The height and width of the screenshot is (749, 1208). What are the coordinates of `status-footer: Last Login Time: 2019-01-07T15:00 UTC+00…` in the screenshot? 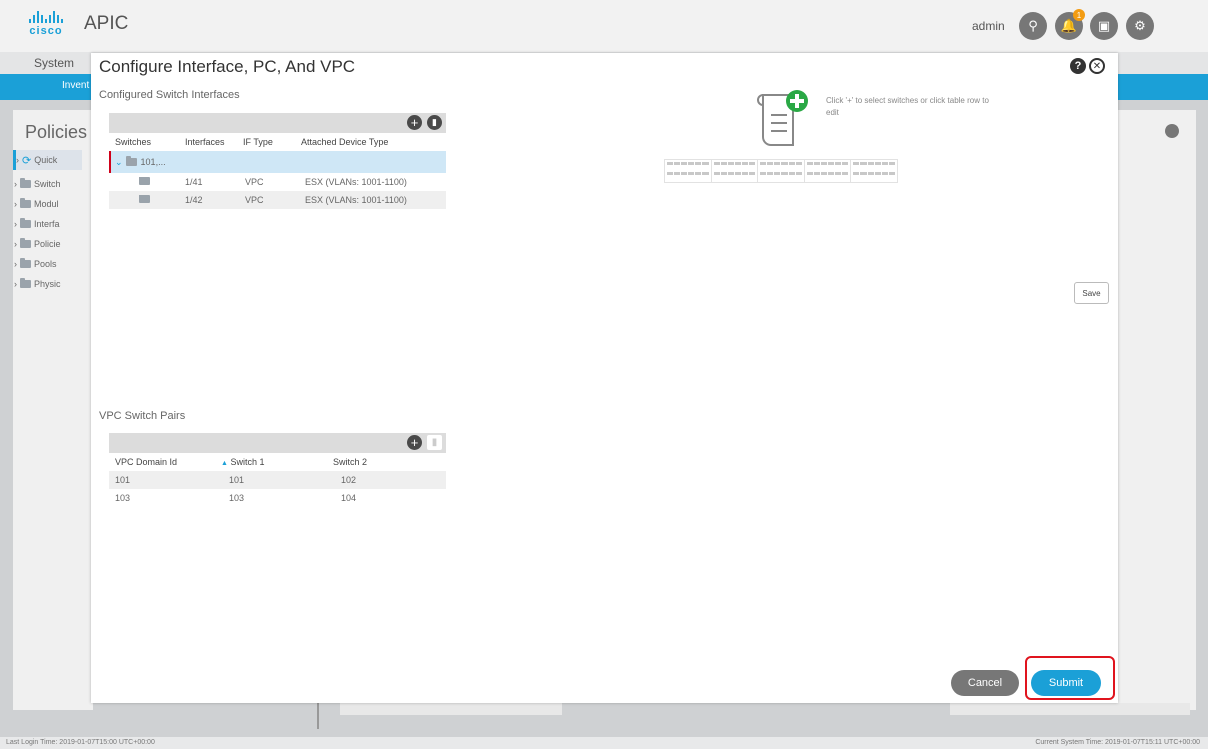 It's located at (604, 743).